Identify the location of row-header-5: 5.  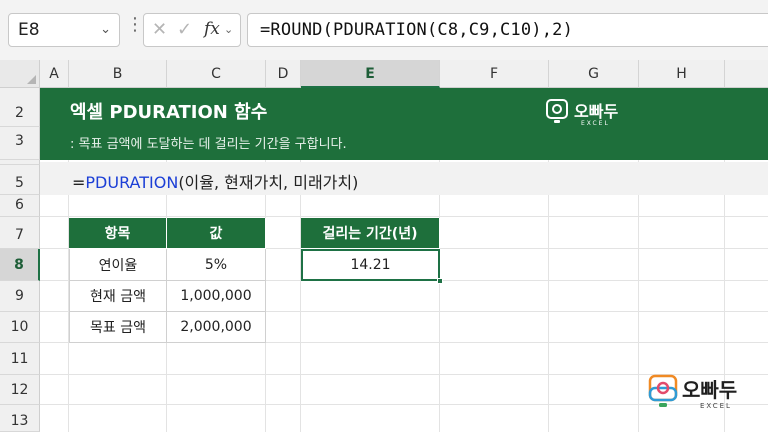
(20, 180).